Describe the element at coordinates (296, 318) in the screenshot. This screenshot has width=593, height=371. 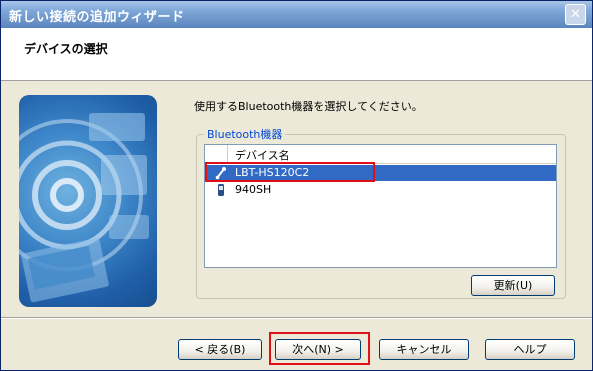
I see `footer-separator` at that location.